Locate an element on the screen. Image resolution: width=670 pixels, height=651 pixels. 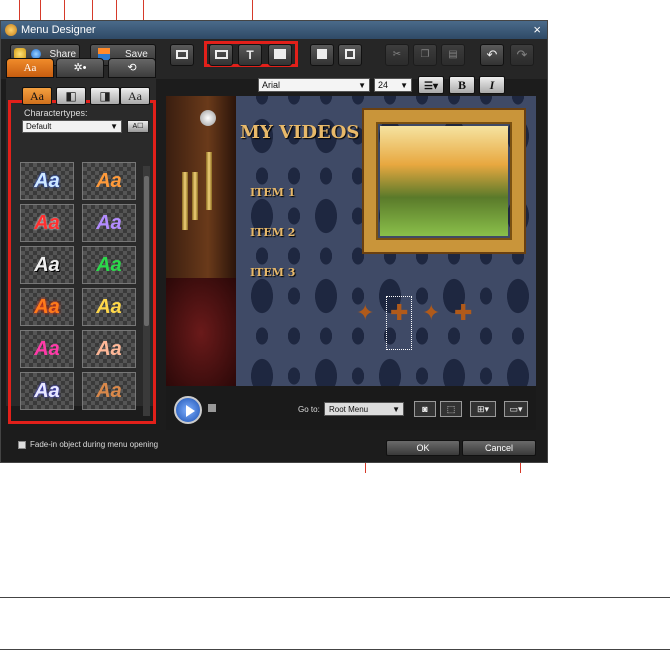
font-size-value: 24 is located at coordinates (383, 85).